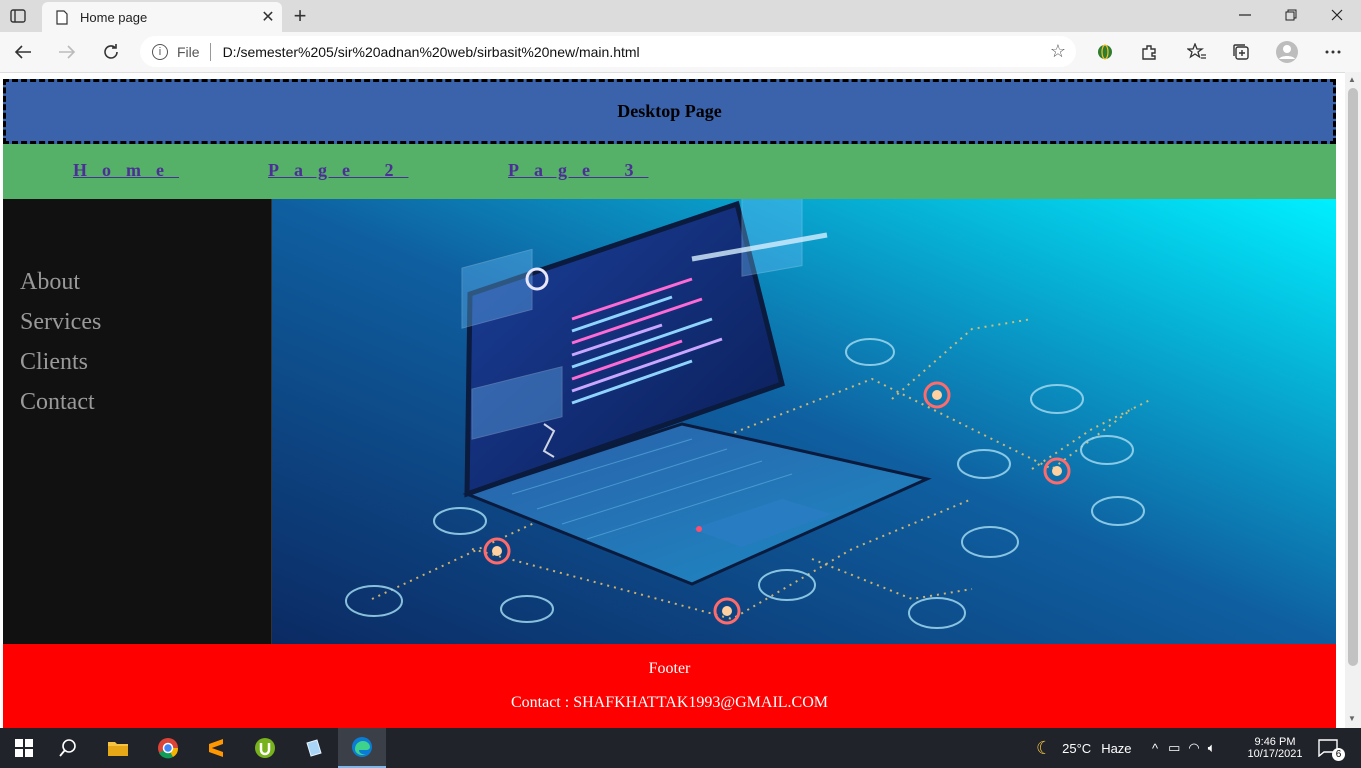 The width and height of the screenshot is (1361, 768). I want to click on browser-tab-strip: Home page ✕ +, so click(680, 16).